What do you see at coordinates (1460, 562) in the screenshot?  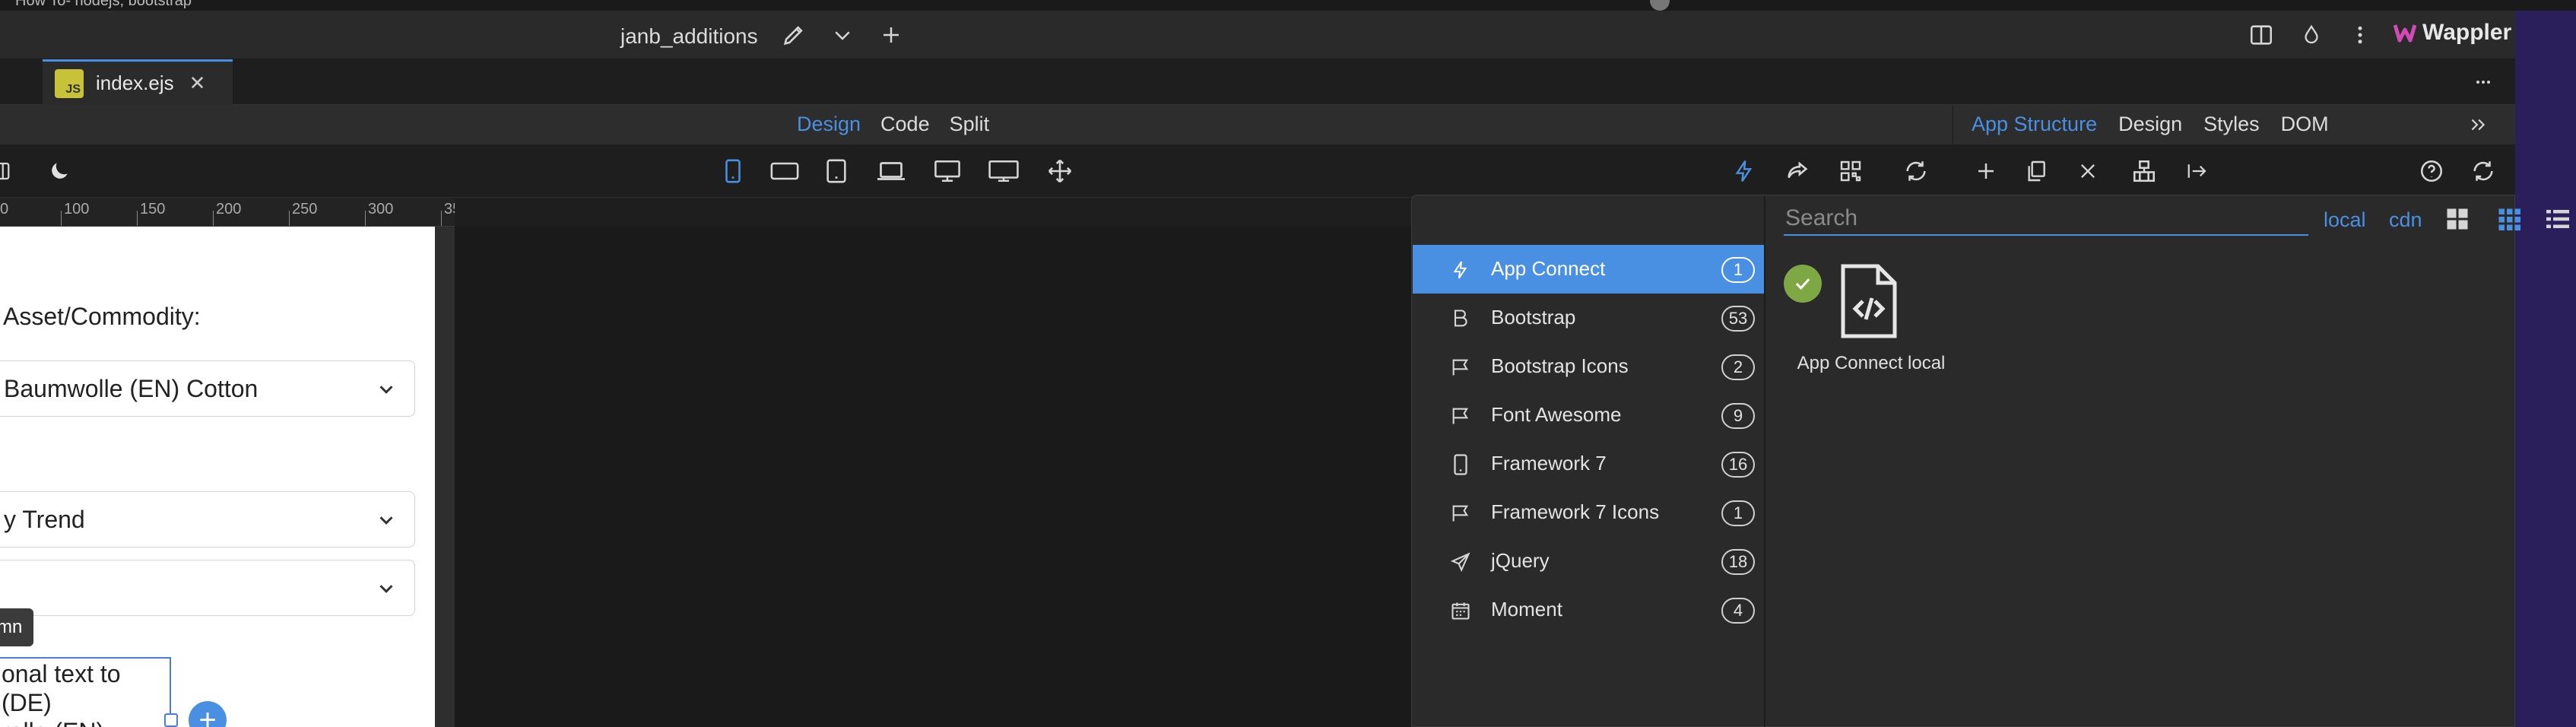 I see `paper-plane-icon` at bounding box center [1460, 562].